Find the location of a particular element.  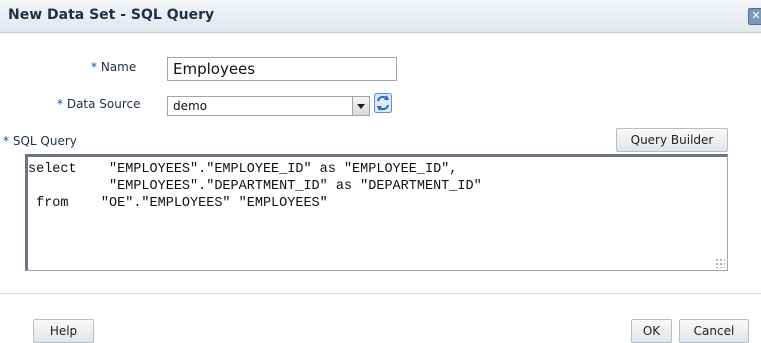

datasource-label-group: * Data Source is located at coordinates (99, 104).